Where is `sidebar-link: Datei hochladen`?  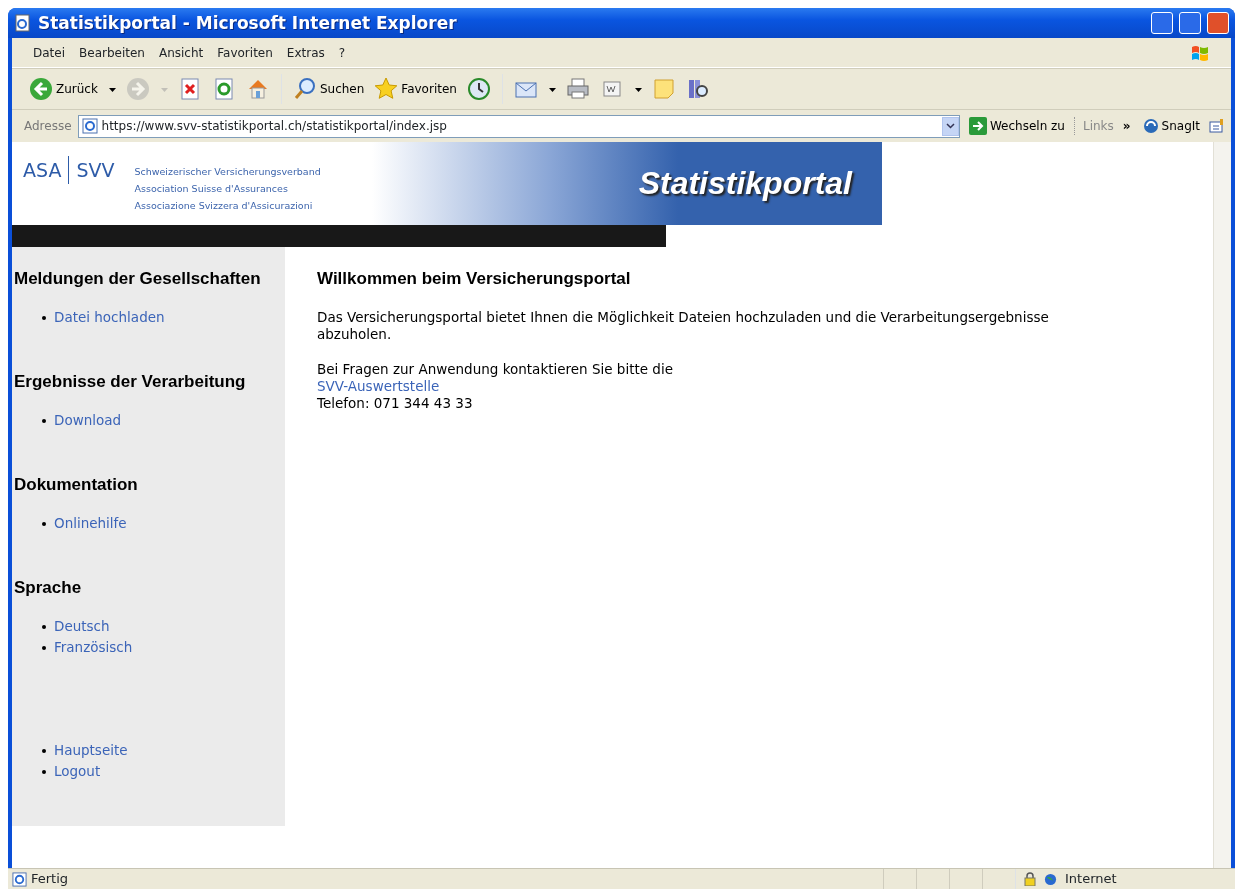
sidebar-link: Datei hochladen is located at coordinates (109, 317).